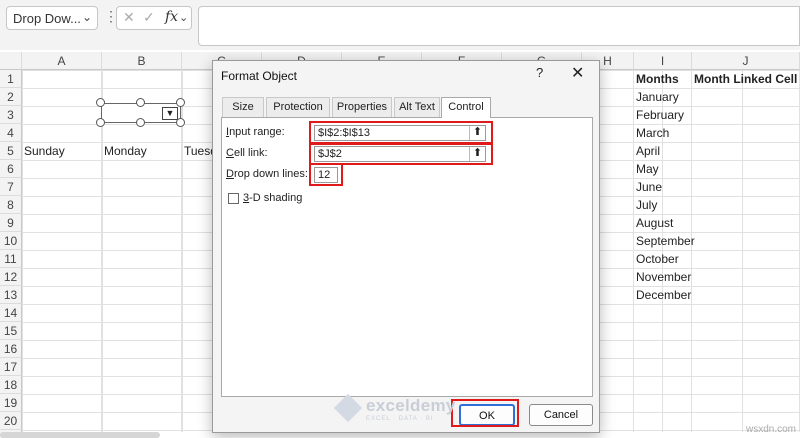  I want to click on row-header-15: 15, so click(11, 331).